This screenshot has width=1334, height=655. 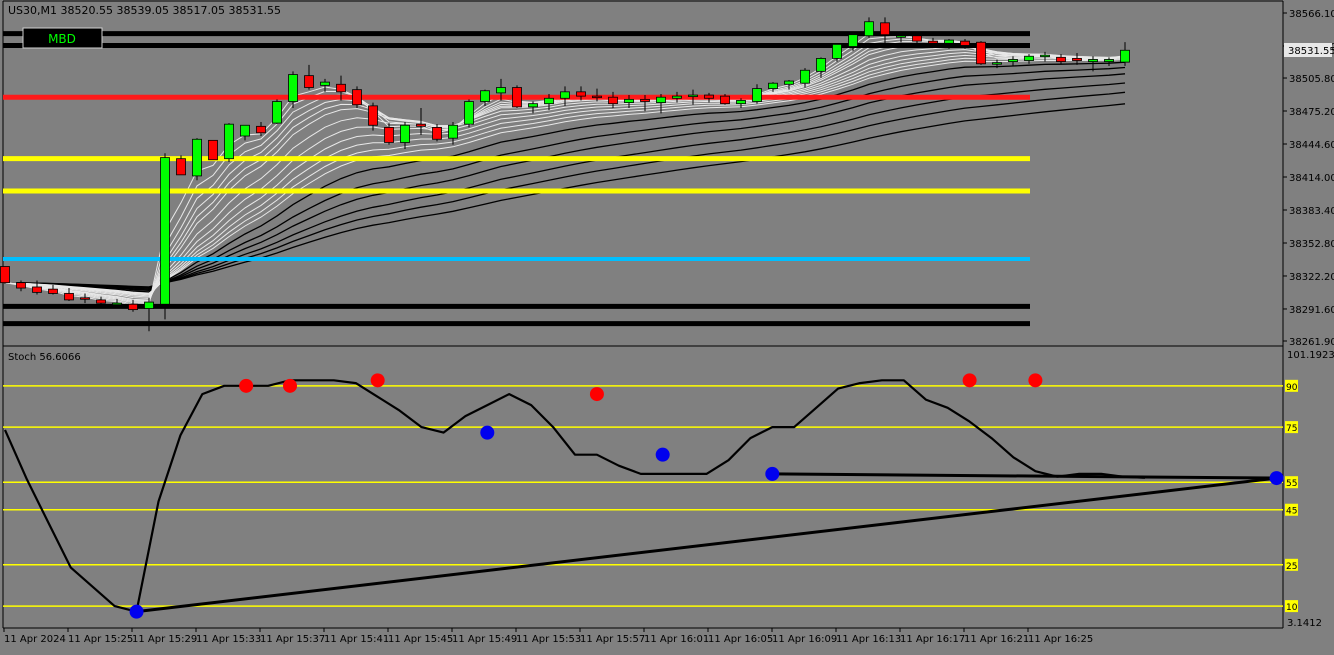 What do you see at coordinates (996, 639) in the screenshot?
I see `time-tick-label: 11 Apr 16:21` at bounding box center [996, 639].